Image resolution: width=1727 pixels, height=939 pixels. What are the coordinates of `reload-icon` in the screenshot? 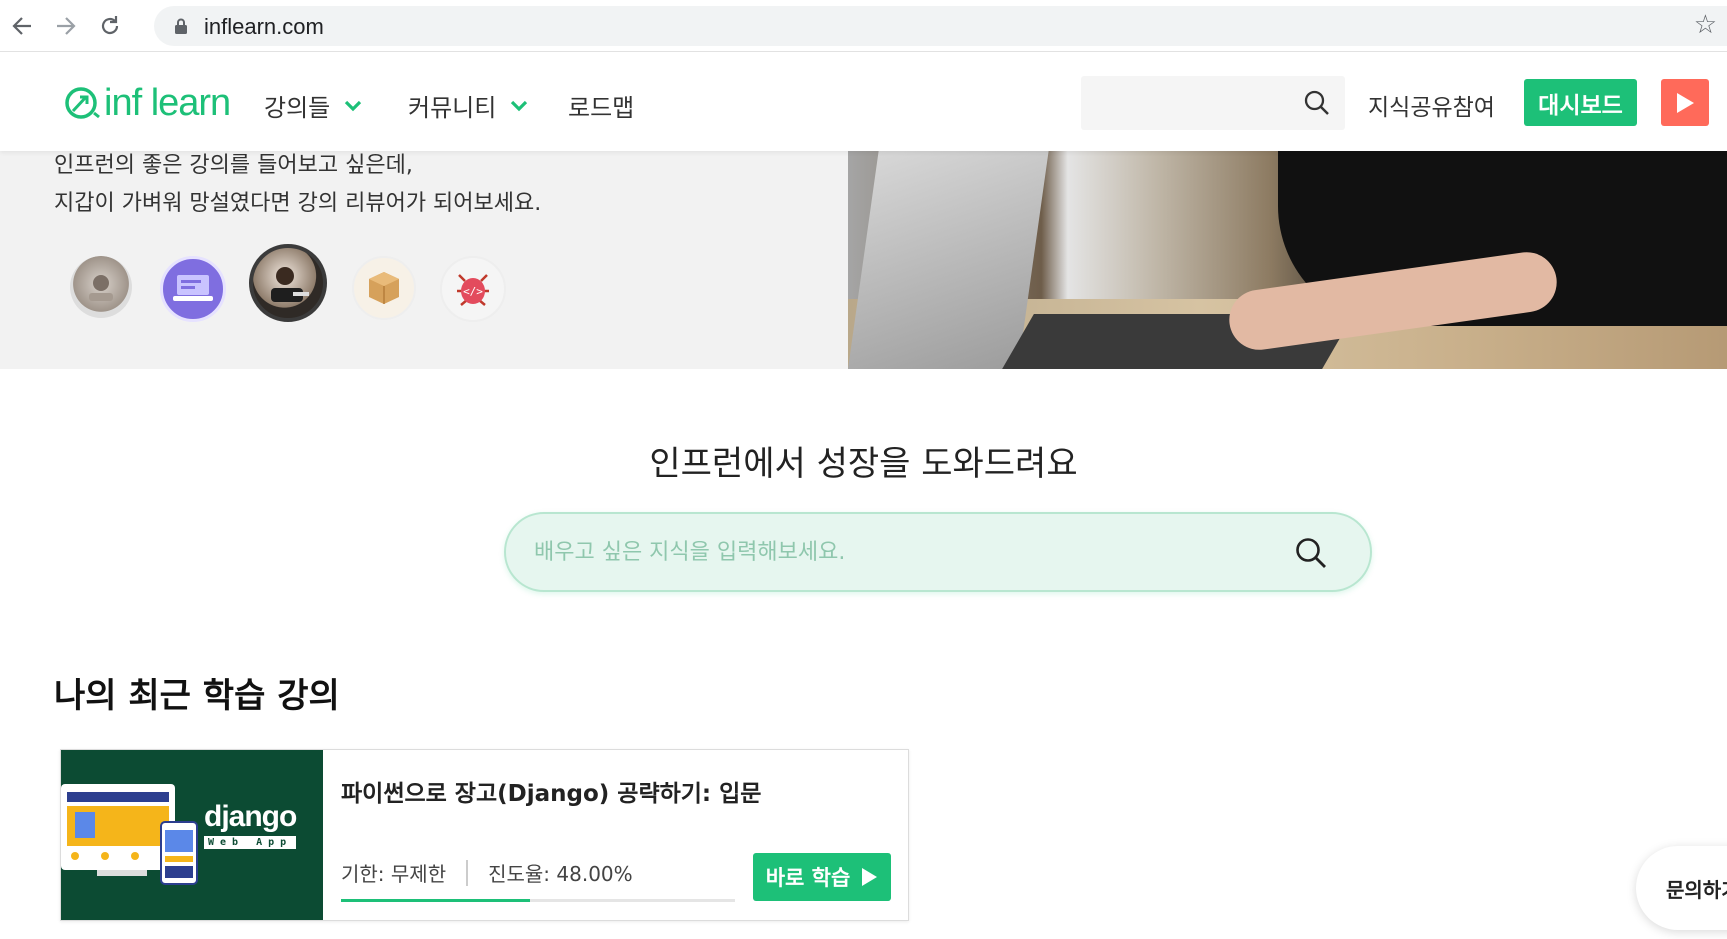 It's located at (110, 26).